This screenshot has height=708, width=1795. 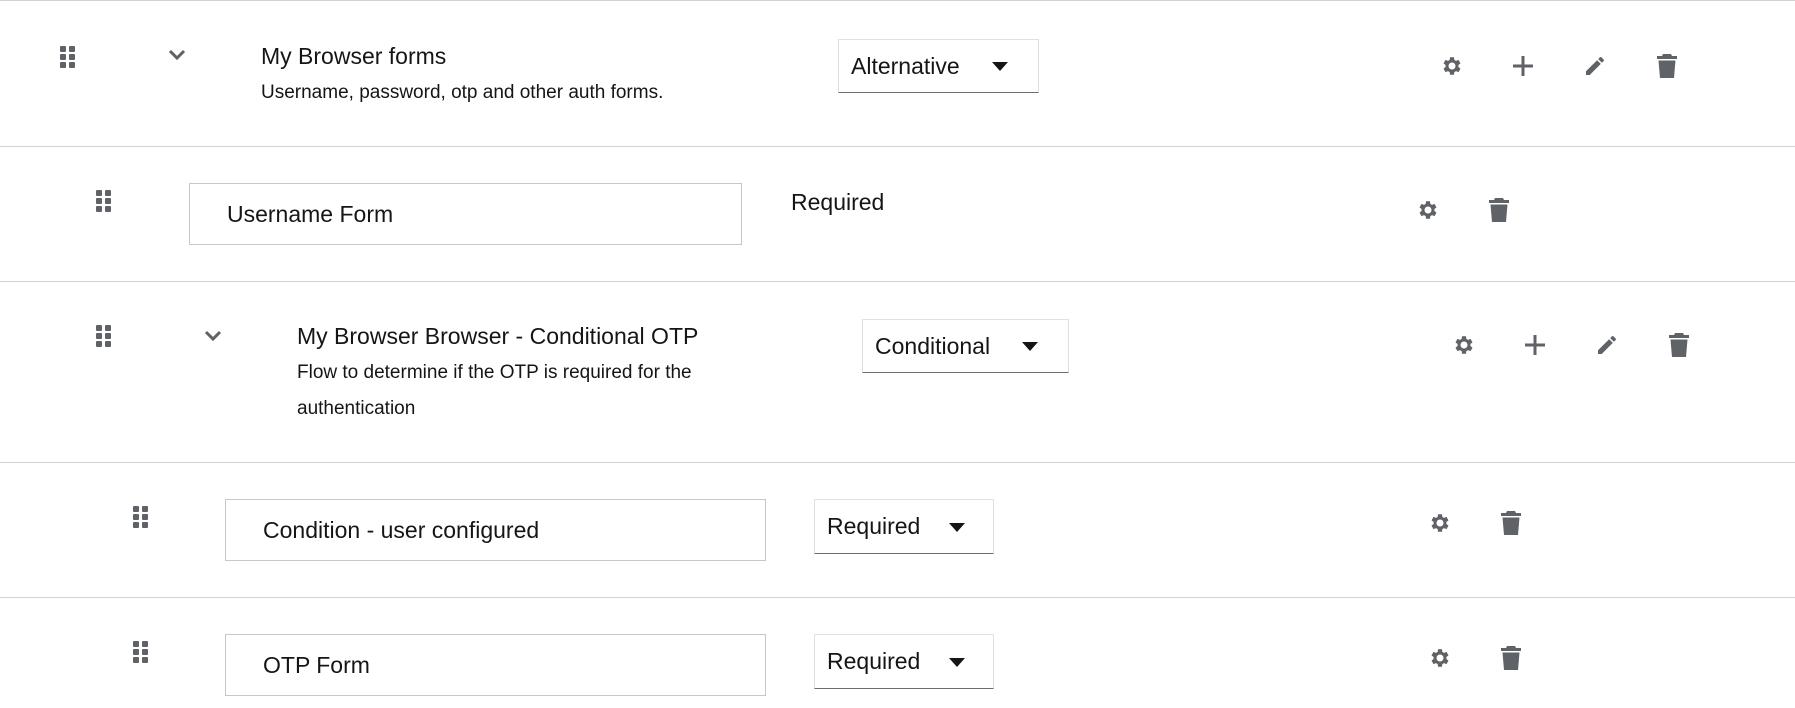 What do you see at coordinates (495, 665) in the screenshot?
I see `execution-name: OTP Form` at bounding box center [495, 665].